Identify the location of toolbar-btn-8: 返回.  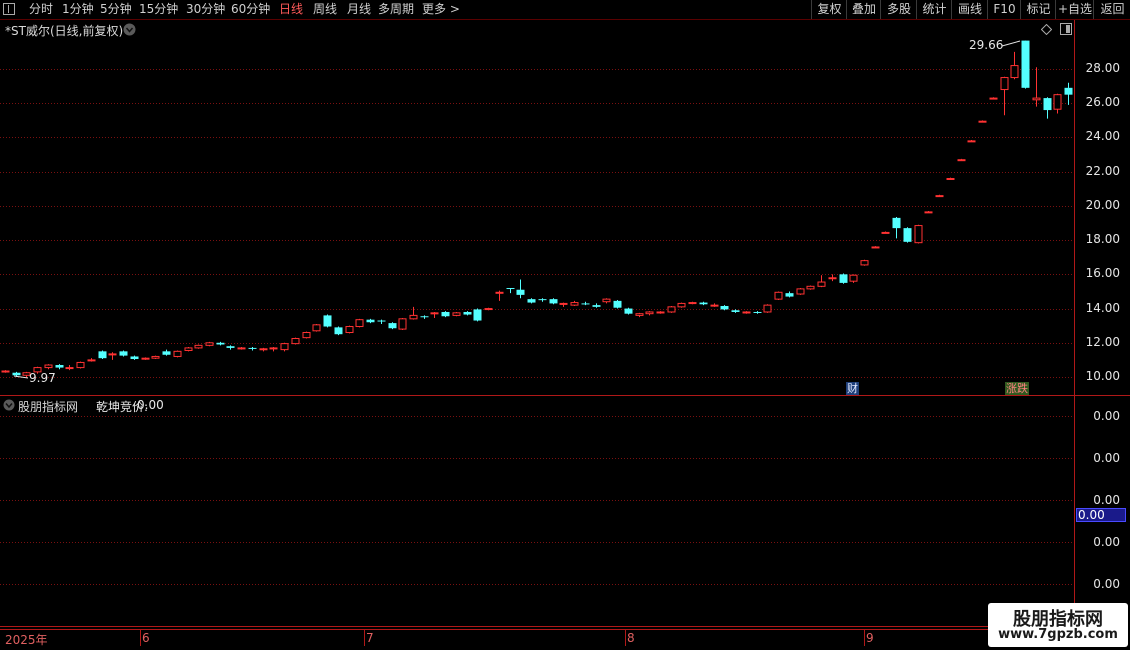
(1111, 9).